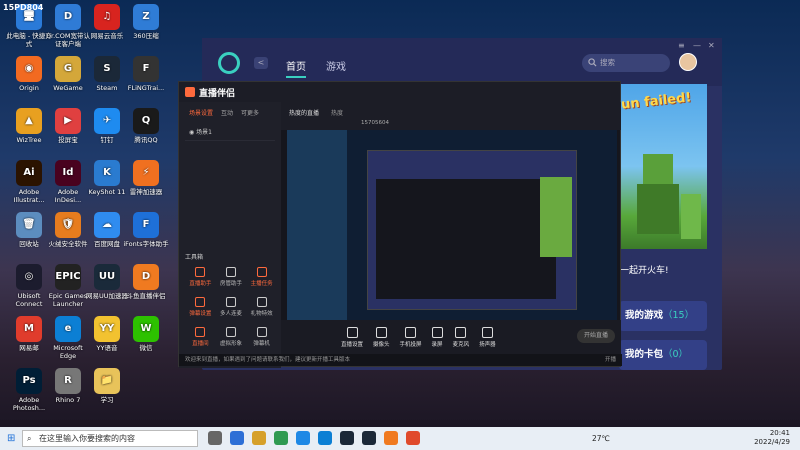 The width and height of the screenshot is (800, 450). I want to click on search-icon, so click(592, 62).